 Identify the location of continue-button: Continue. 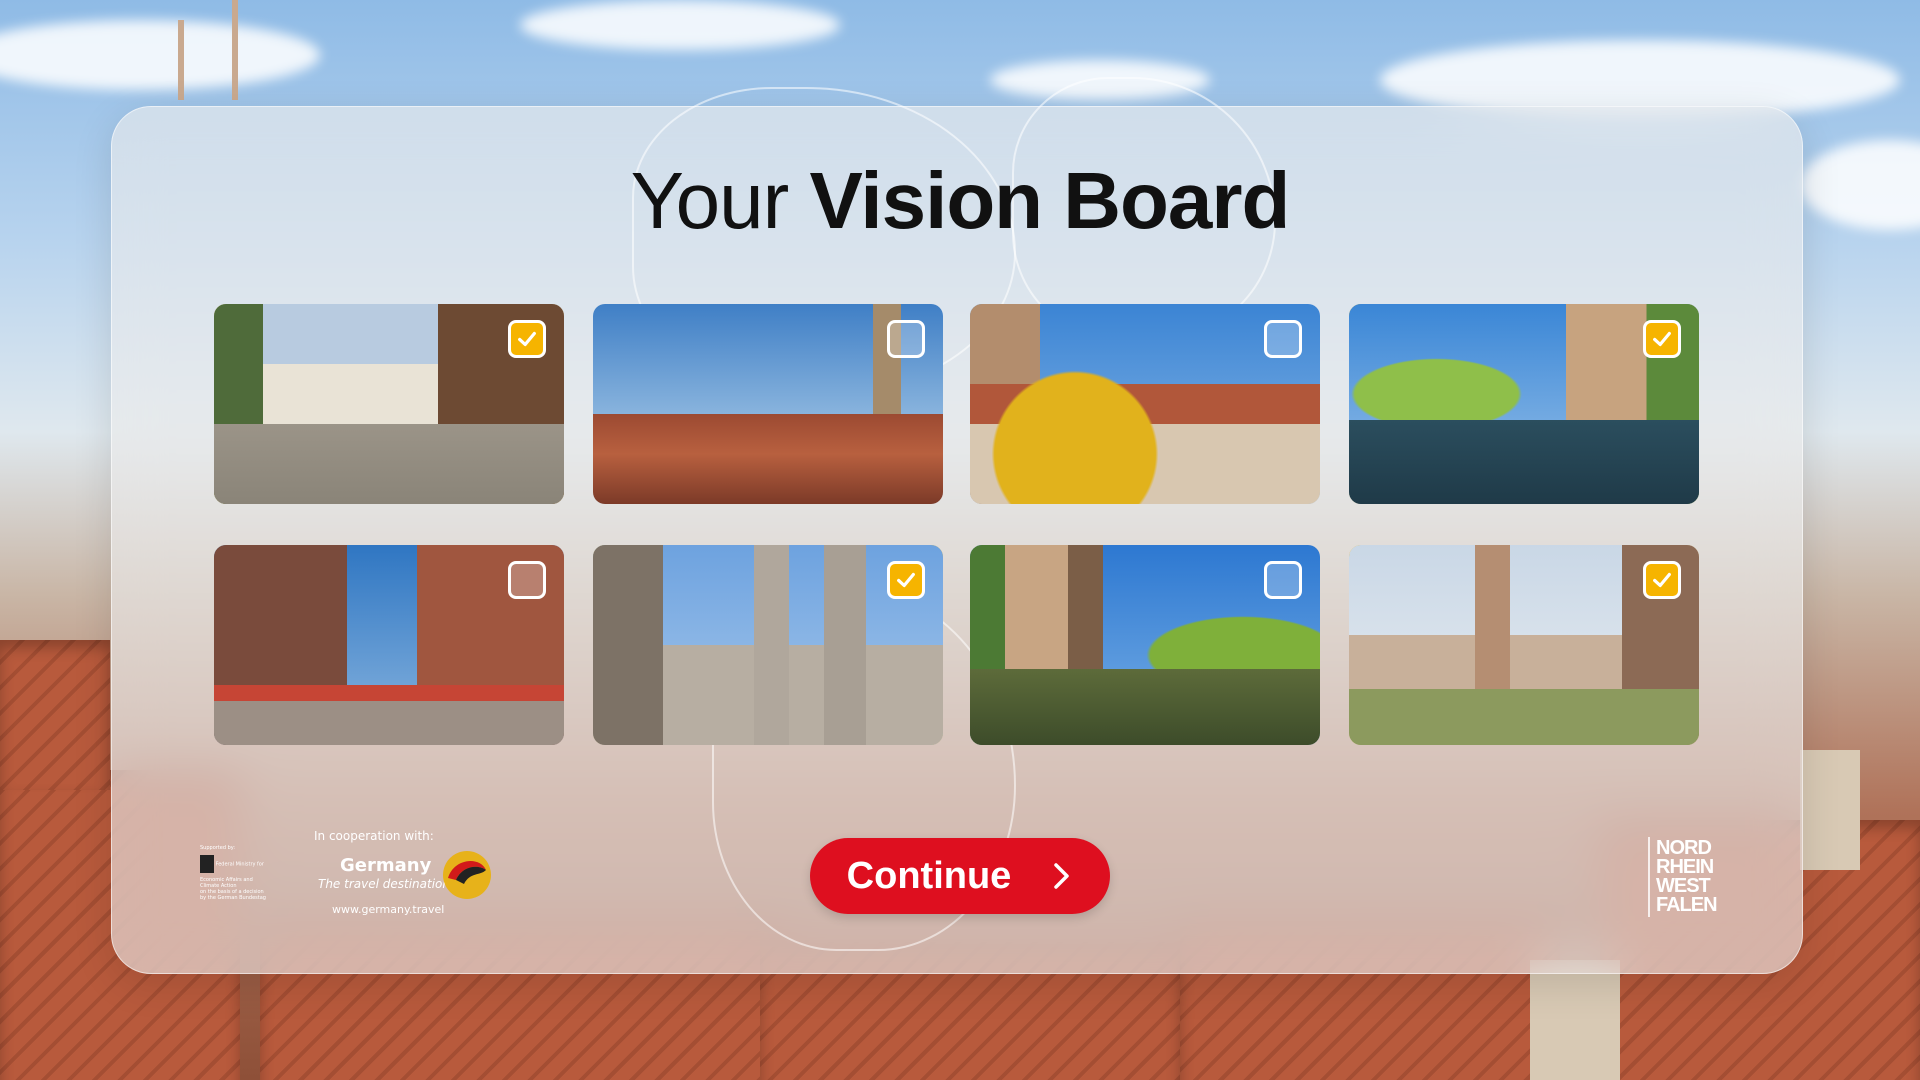
(960, 876).